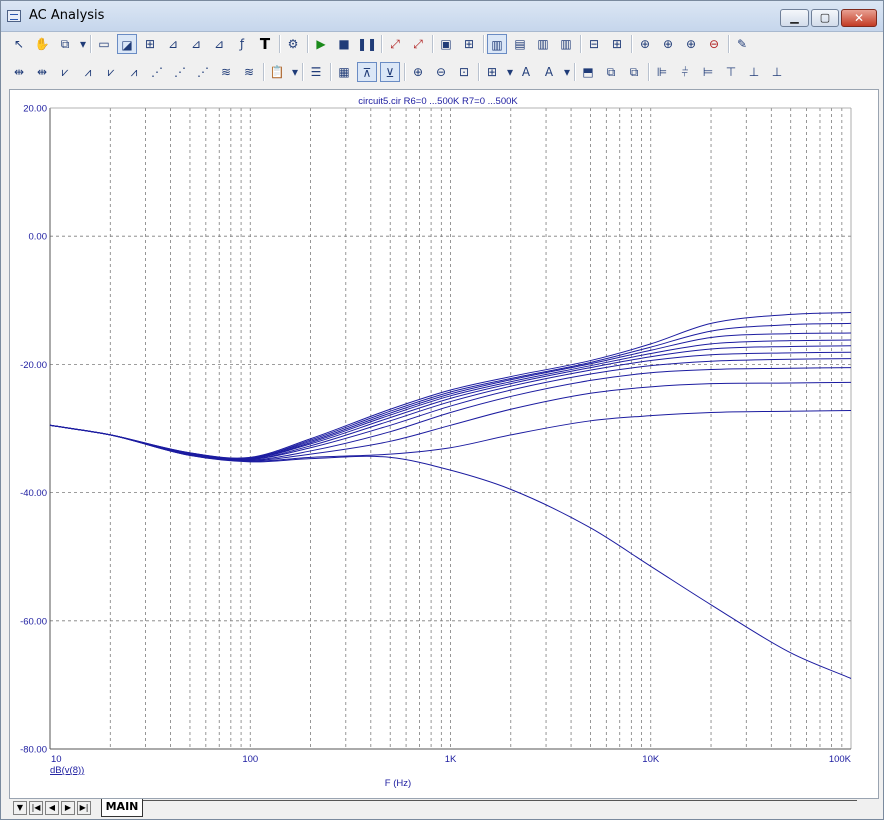 Image resolution: width=884 pixels, height=820 pixels. Describe the element at coordinates (451, 759) in the screenshot. I see `x-tick-label: 1K` at that location.